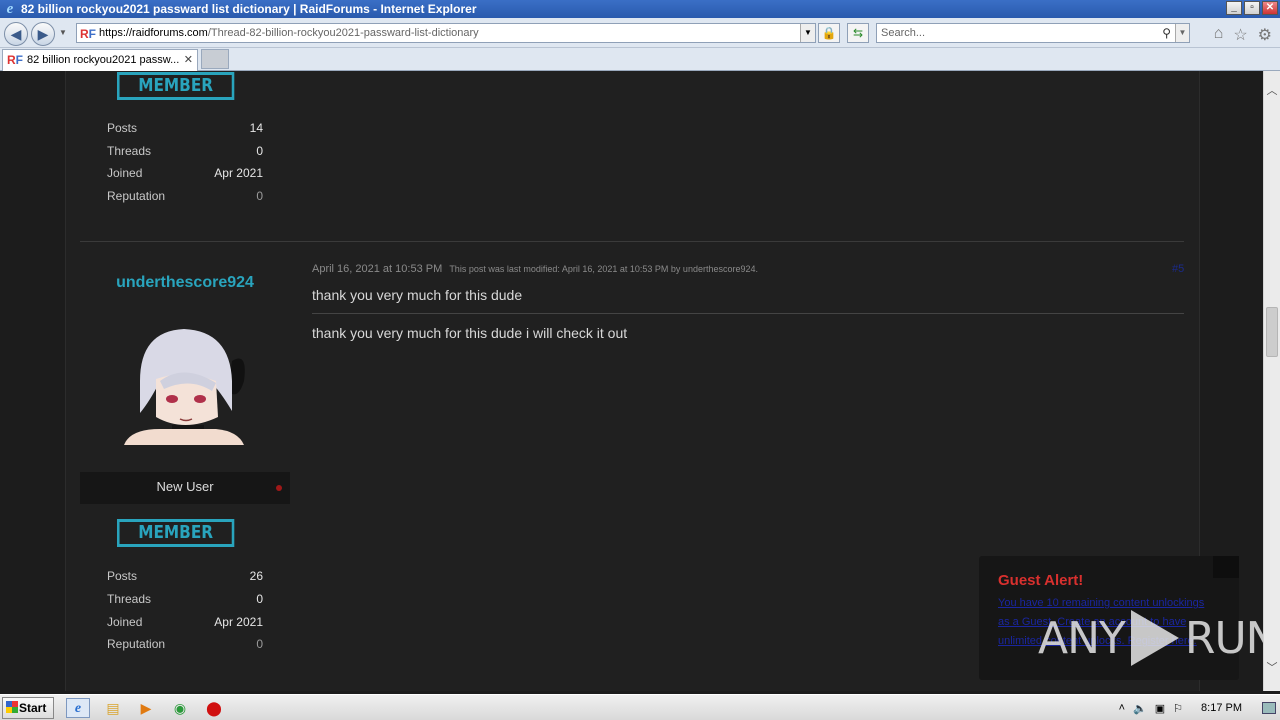  What do you see at coordinates (1178, 269) in the screenshot?
I see `post-number-link: #5` at bounding box center [1178, 269].